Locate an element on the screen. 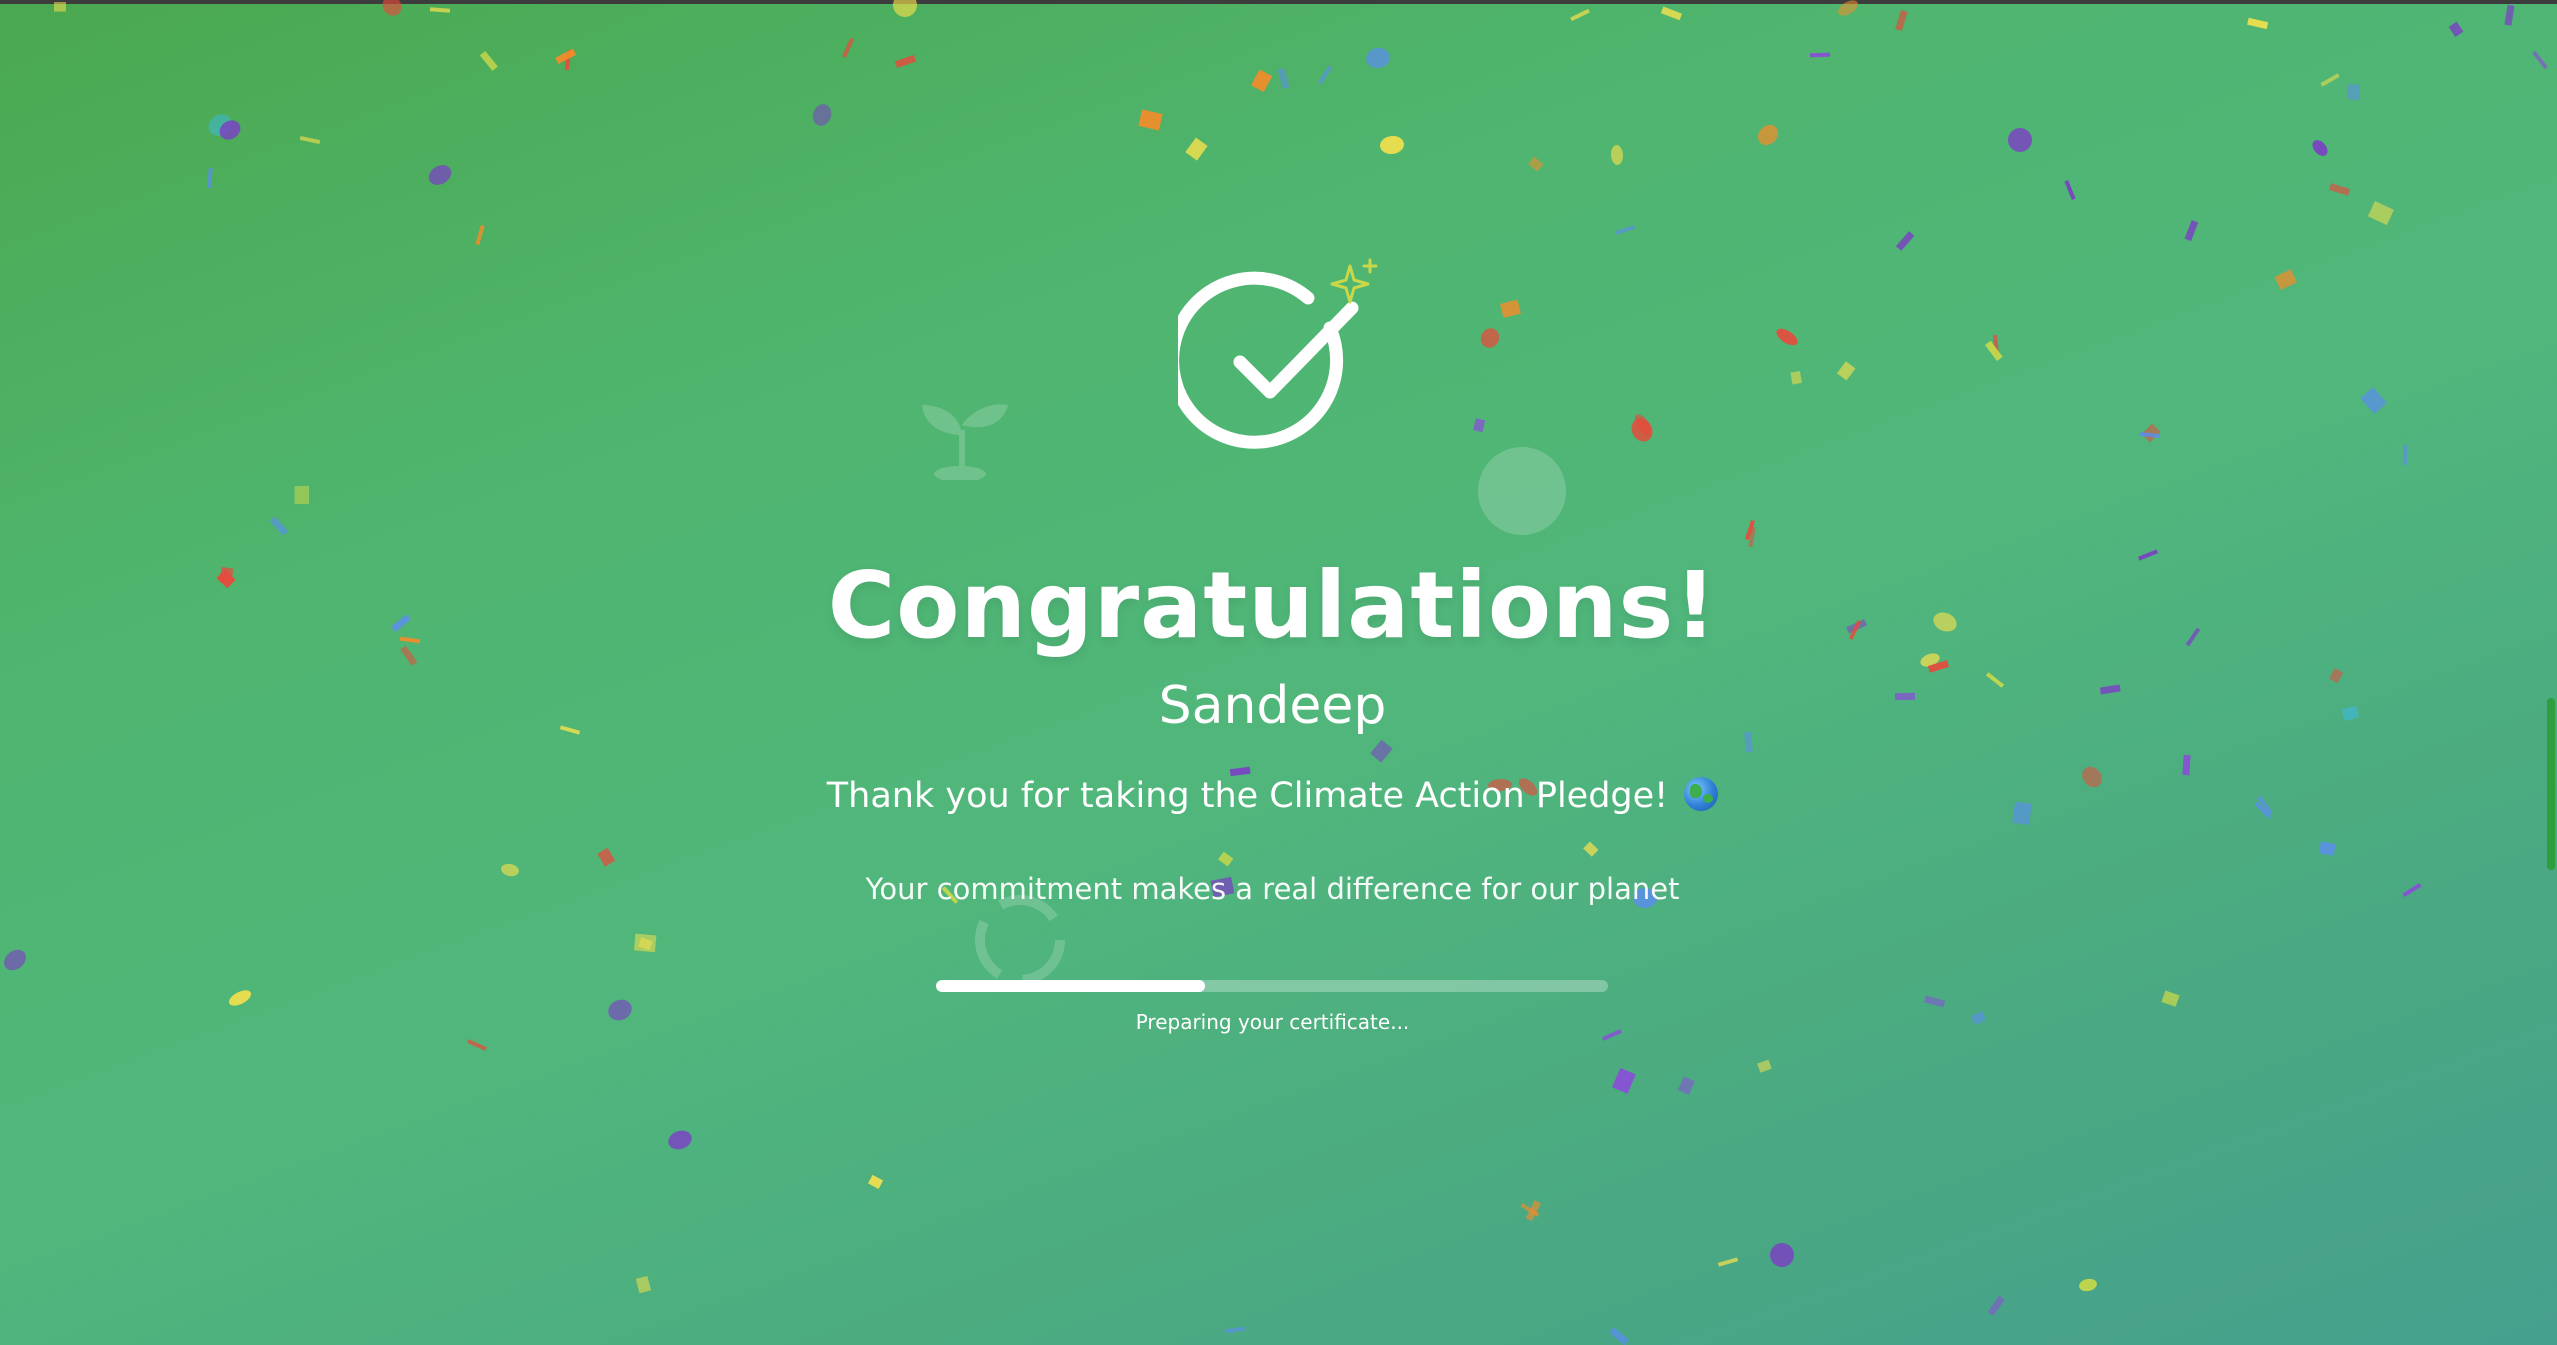 The image size is (2557, 1345). sparkle-icon is located at coordinates (1354, 281).